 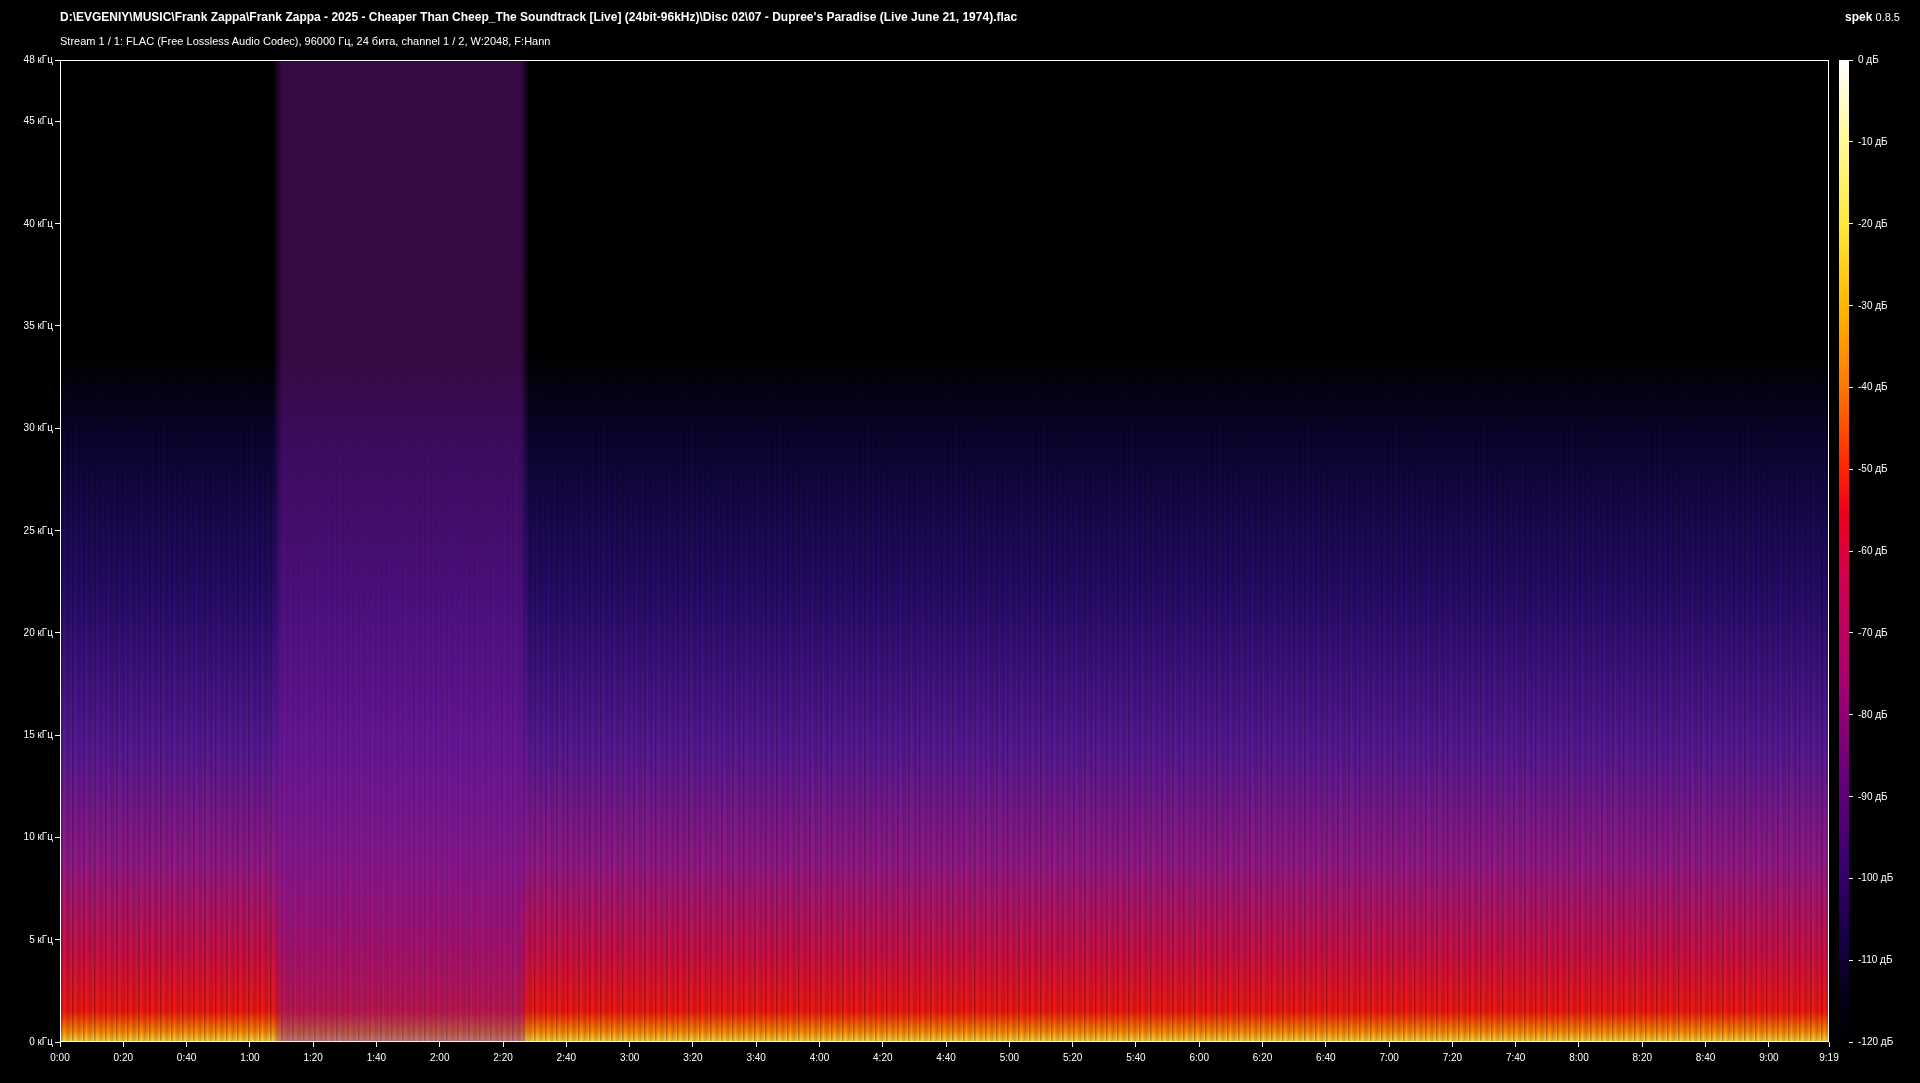 What do you see at coordinates (1873, 387) in the screenshot?
I see `decibel-label: -40 дБ` at bounding box center [1873, 387].